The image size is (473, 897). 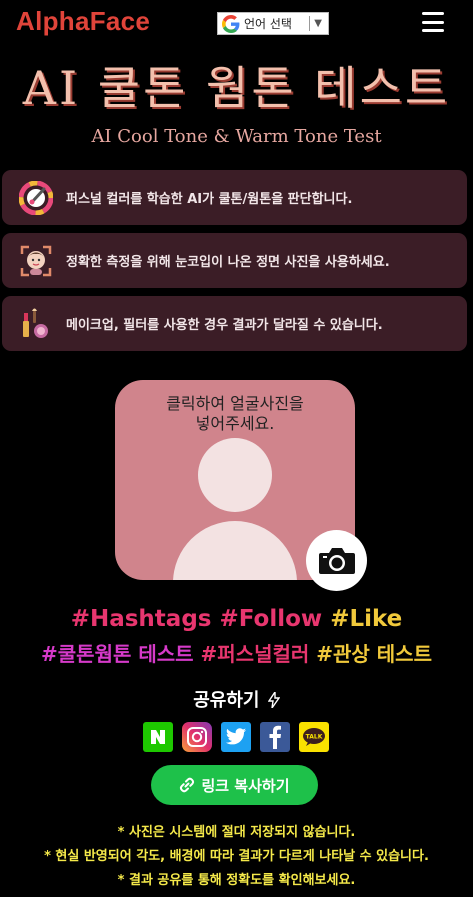 I want to click on notice-item: * 현실 반영되어 각도, 배경에 따라 결과가 다르게 나타날 수 있습니다., so click(x=236, y=856).